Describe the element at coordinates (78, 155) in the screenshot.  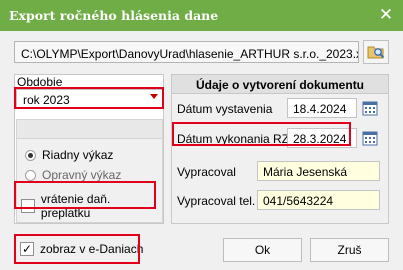
I see `radio-label: Riadny výkaz` at that location.